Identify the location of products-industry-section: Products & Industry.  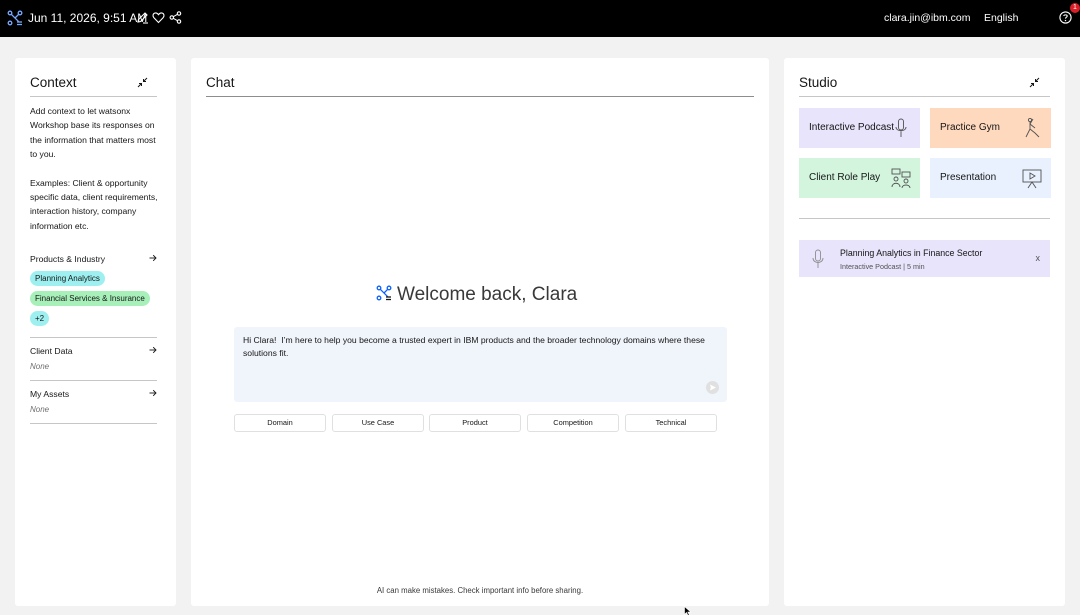
(93, 259).